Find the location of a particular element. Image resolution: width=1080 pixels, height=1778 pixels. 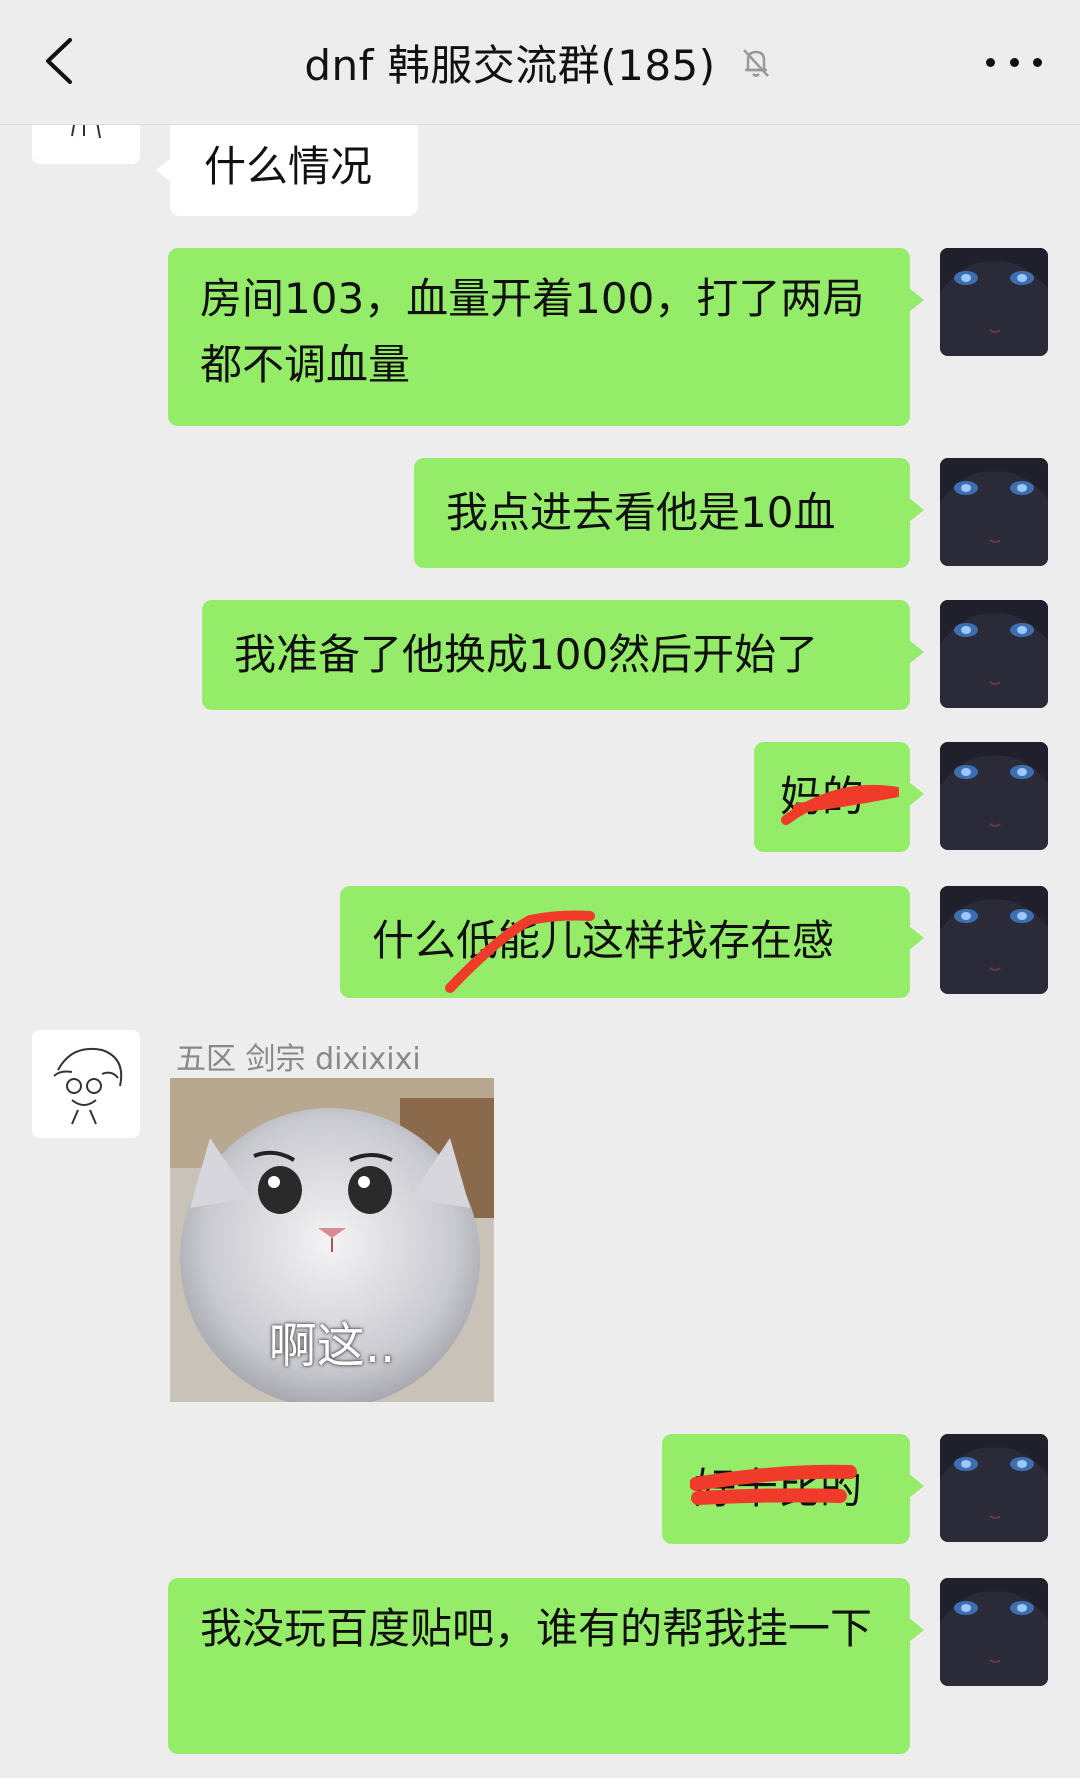

message-bubble: 好卡比的 is located at coordinates (793, 1489).